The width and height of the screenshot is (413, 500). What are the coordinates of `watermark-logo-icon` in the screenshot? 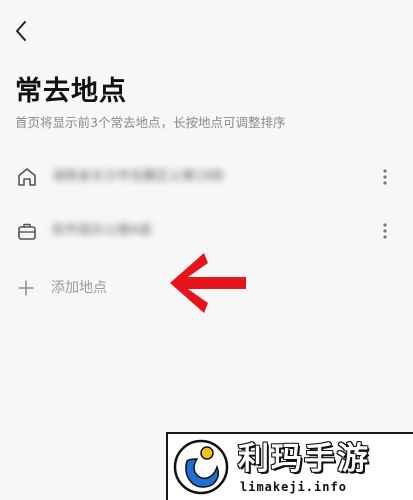 It's located at (201, 467).